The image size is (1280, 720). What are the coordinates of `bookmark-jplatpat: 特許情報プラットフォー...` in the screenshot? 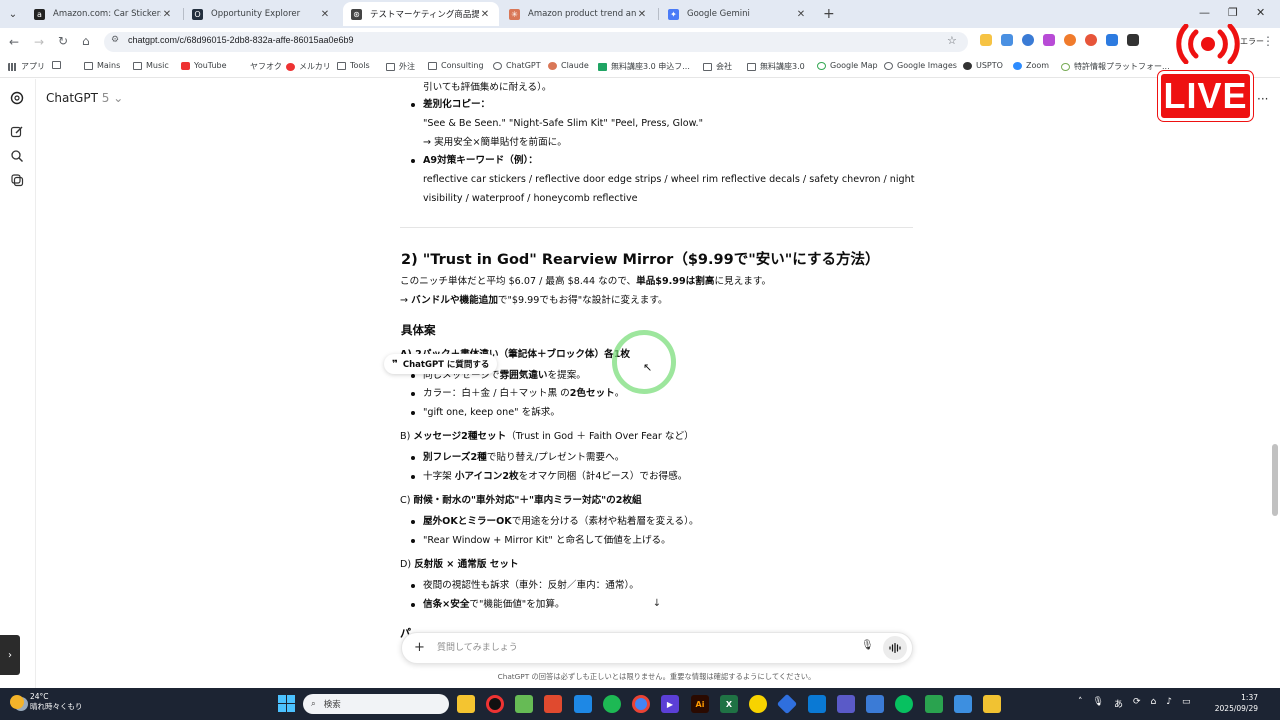 It's located at (1115, 66).